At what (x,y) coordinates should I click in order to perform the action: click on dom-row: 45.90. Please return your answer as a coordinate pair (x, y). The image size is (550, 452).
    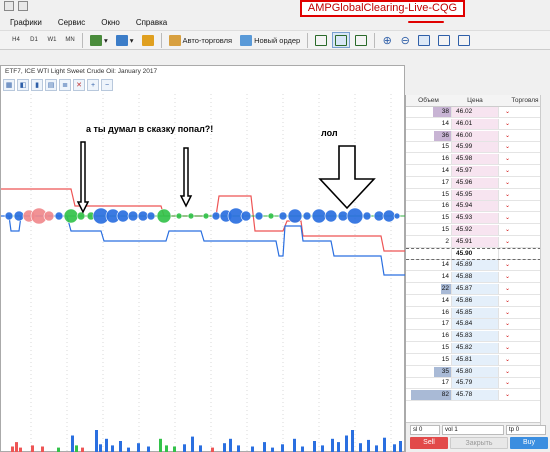
    Looking at the image, I should click on (478, 254).